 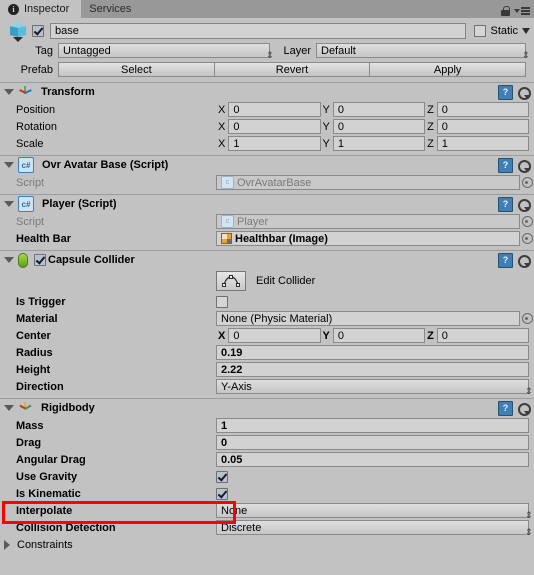 I want to click on static-label: Static, so click(x=504, y=30).